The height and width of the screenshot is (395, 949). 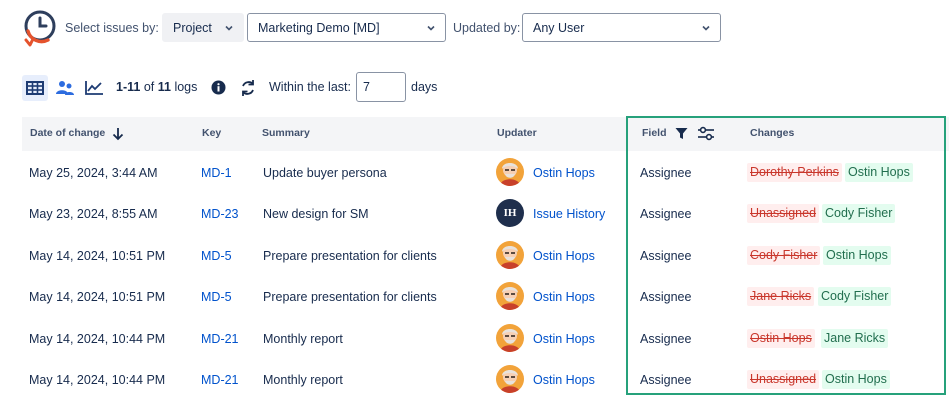 I want to click on users-view-button, so click(x=65, y=88).